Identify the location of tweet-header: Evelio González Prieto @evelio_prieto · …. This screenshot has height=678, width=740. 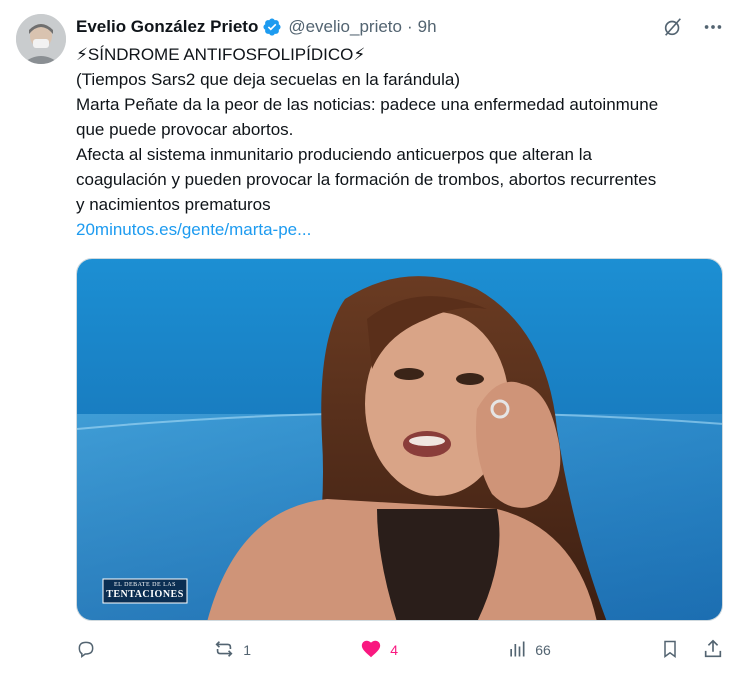
(400, 27).